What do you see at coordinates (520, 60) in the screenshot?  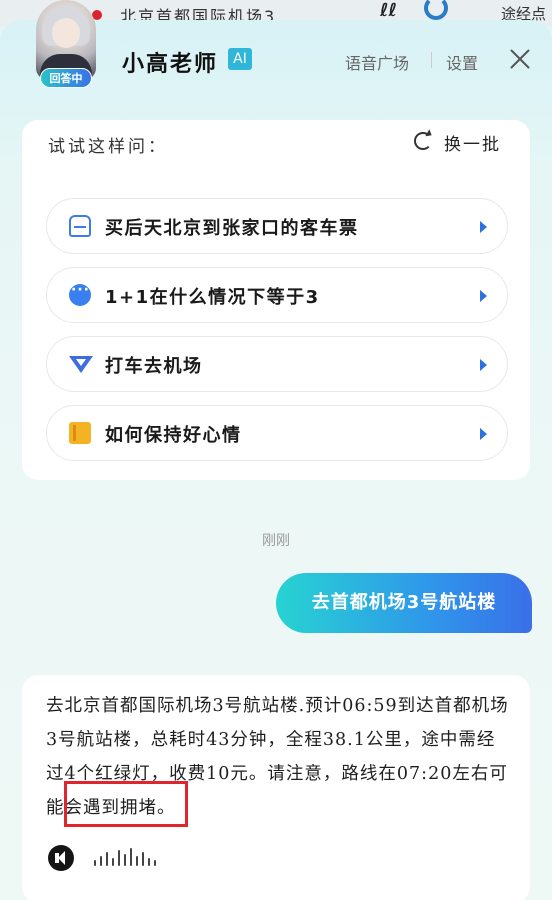 I see `close-icon` at bounding box center [520, 60].